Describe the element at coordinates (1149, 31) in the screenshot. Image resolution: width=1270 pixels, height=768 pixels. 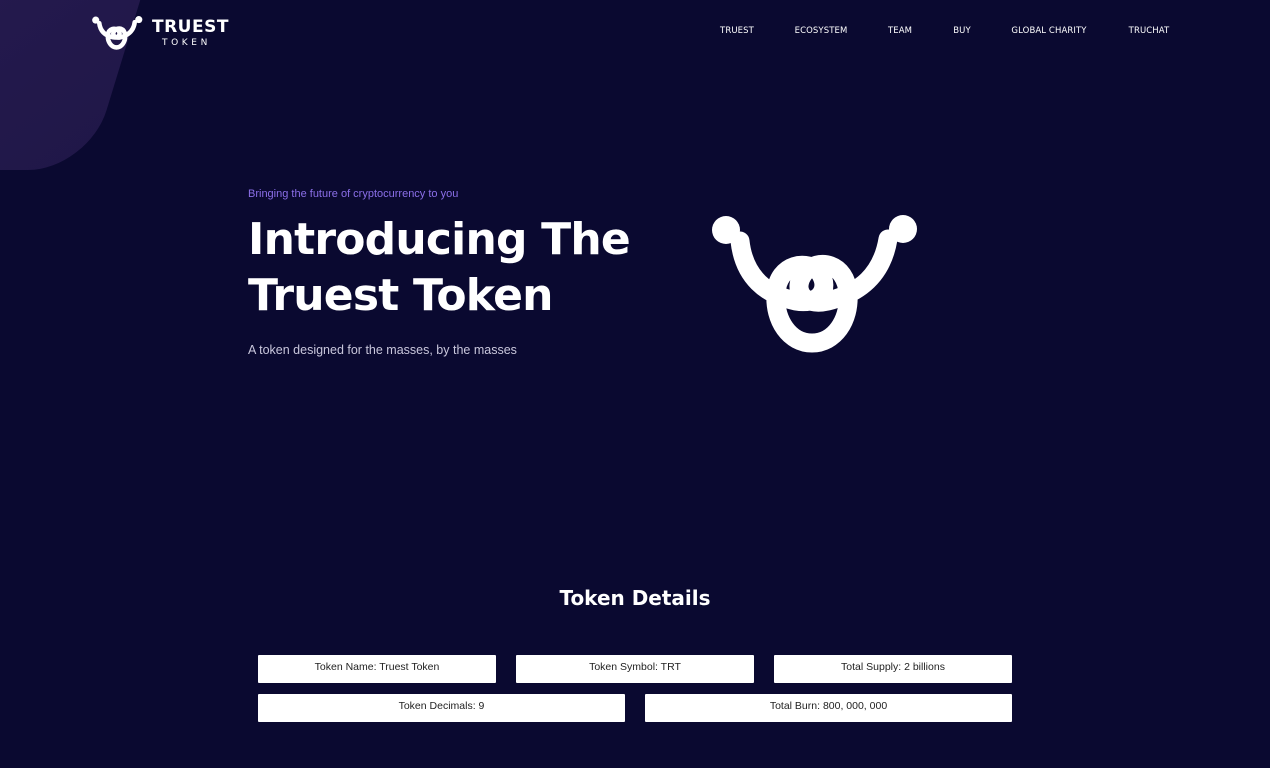
I see `nav-item-truchat: TRUCHAT` at that location.